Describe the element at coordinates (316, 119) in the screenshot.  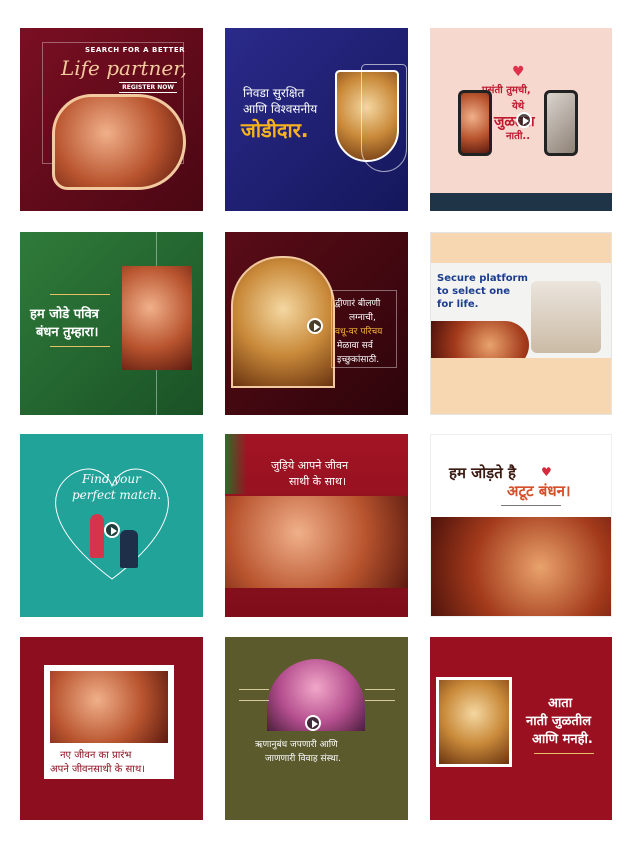
I see `tile-jodidar: निवडा सुरक्षित आणि विश्वसनीय जोडीदार.` at that location.